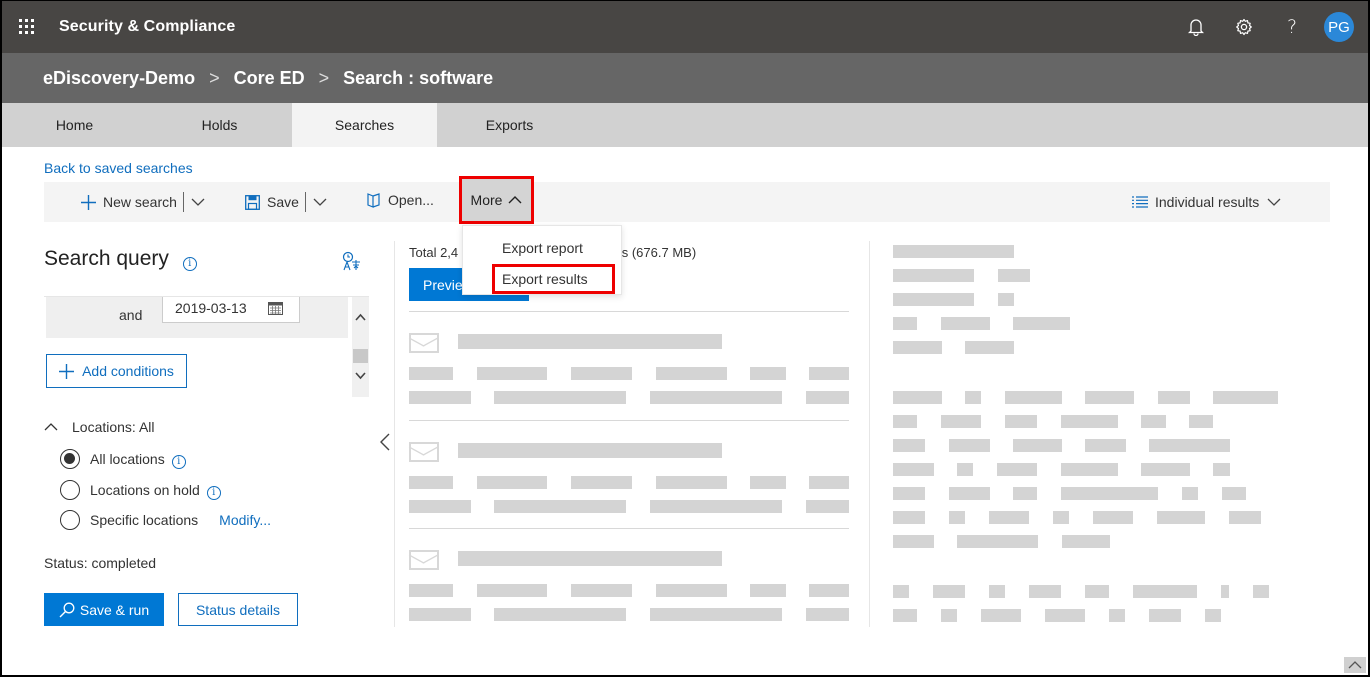  What do you see at coordinates (1140, 202) in the screenshot?
I see `list-icon` at bounding box center [1140, 202].